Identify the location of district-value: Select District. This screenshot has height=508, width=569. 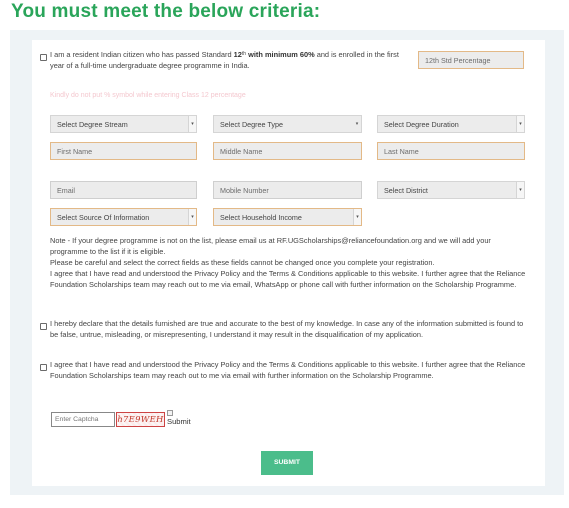
(406, 190).